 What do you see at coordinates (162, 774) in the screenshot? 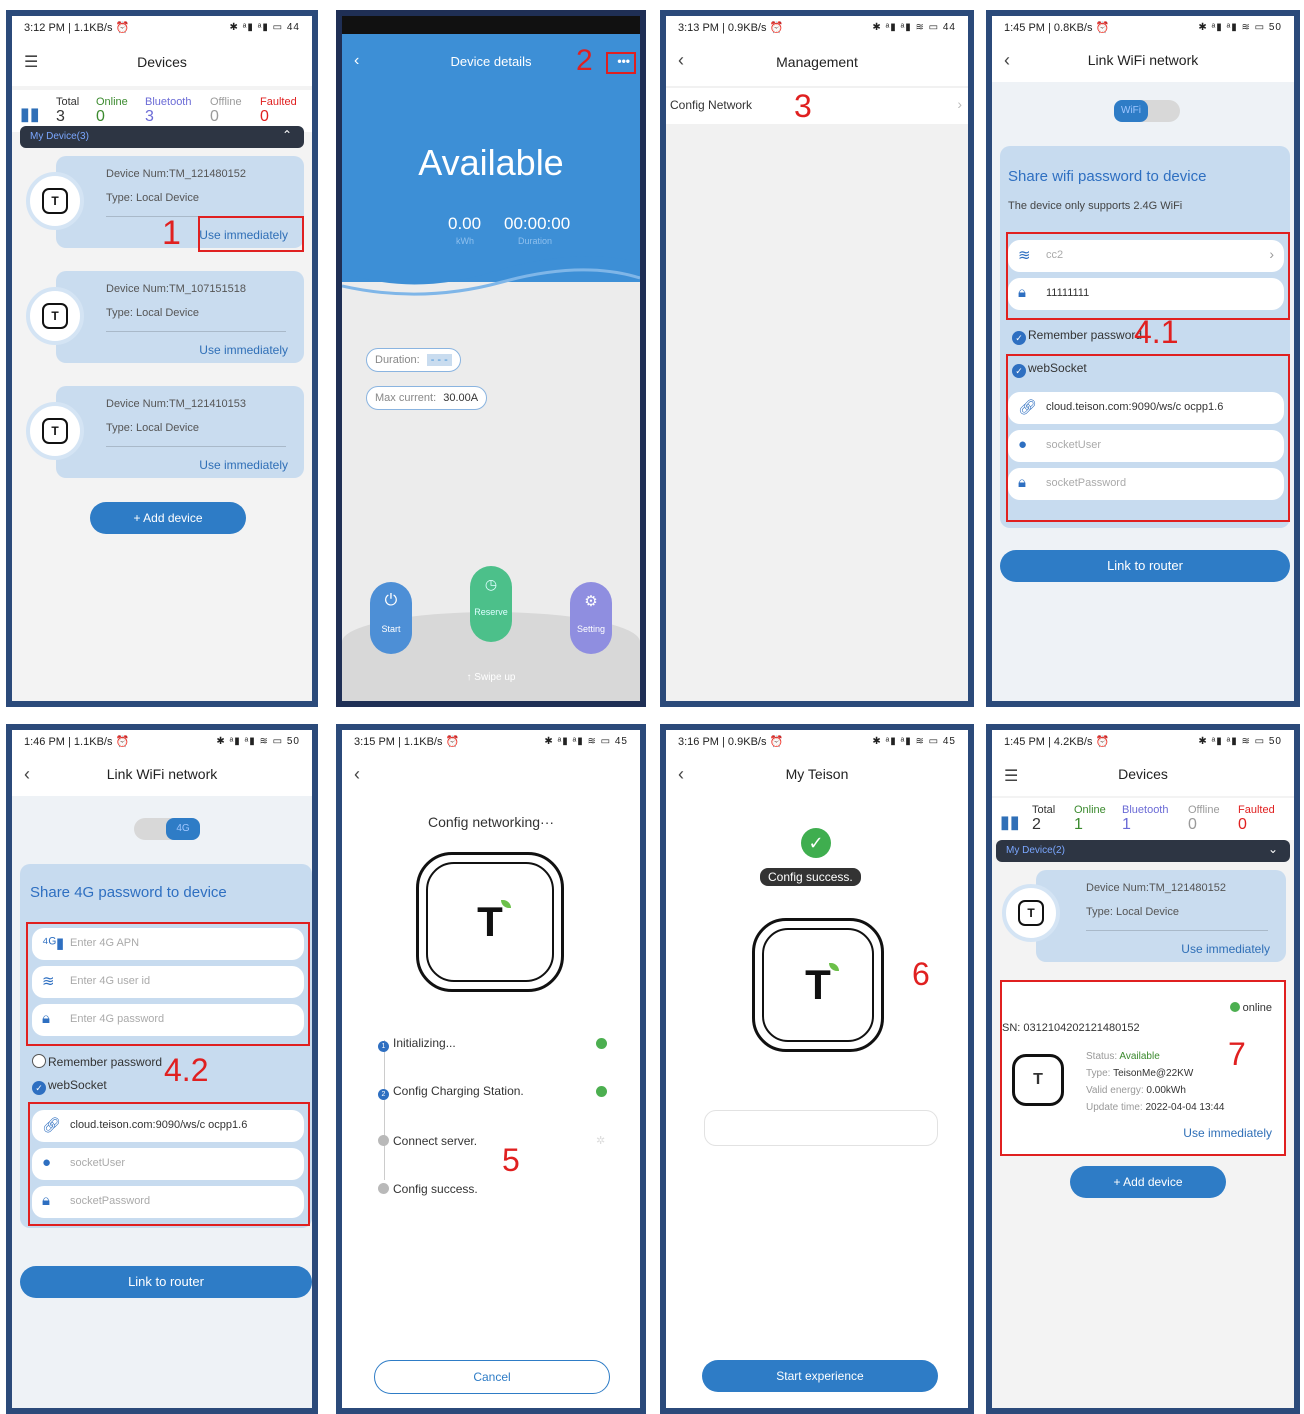
I see `app-bar: ‹ Link WiFi network` at bounding box center [162, 774].